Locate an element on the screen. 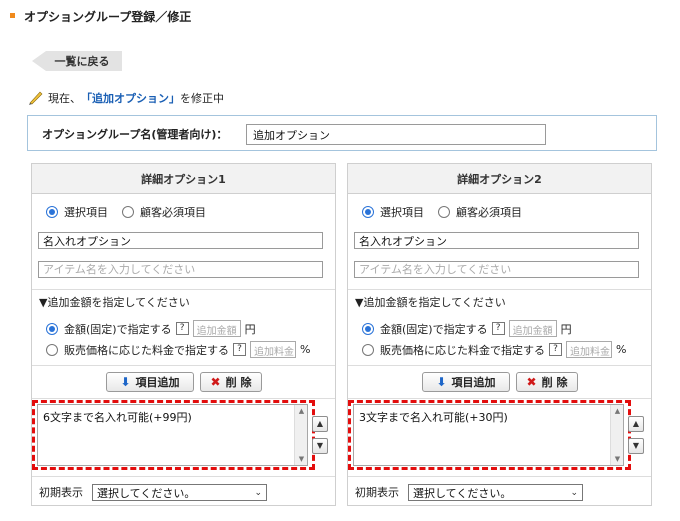 The image size is (680, 521). panel-header: 詳細オプション1 is located at coordinates (183, 179).